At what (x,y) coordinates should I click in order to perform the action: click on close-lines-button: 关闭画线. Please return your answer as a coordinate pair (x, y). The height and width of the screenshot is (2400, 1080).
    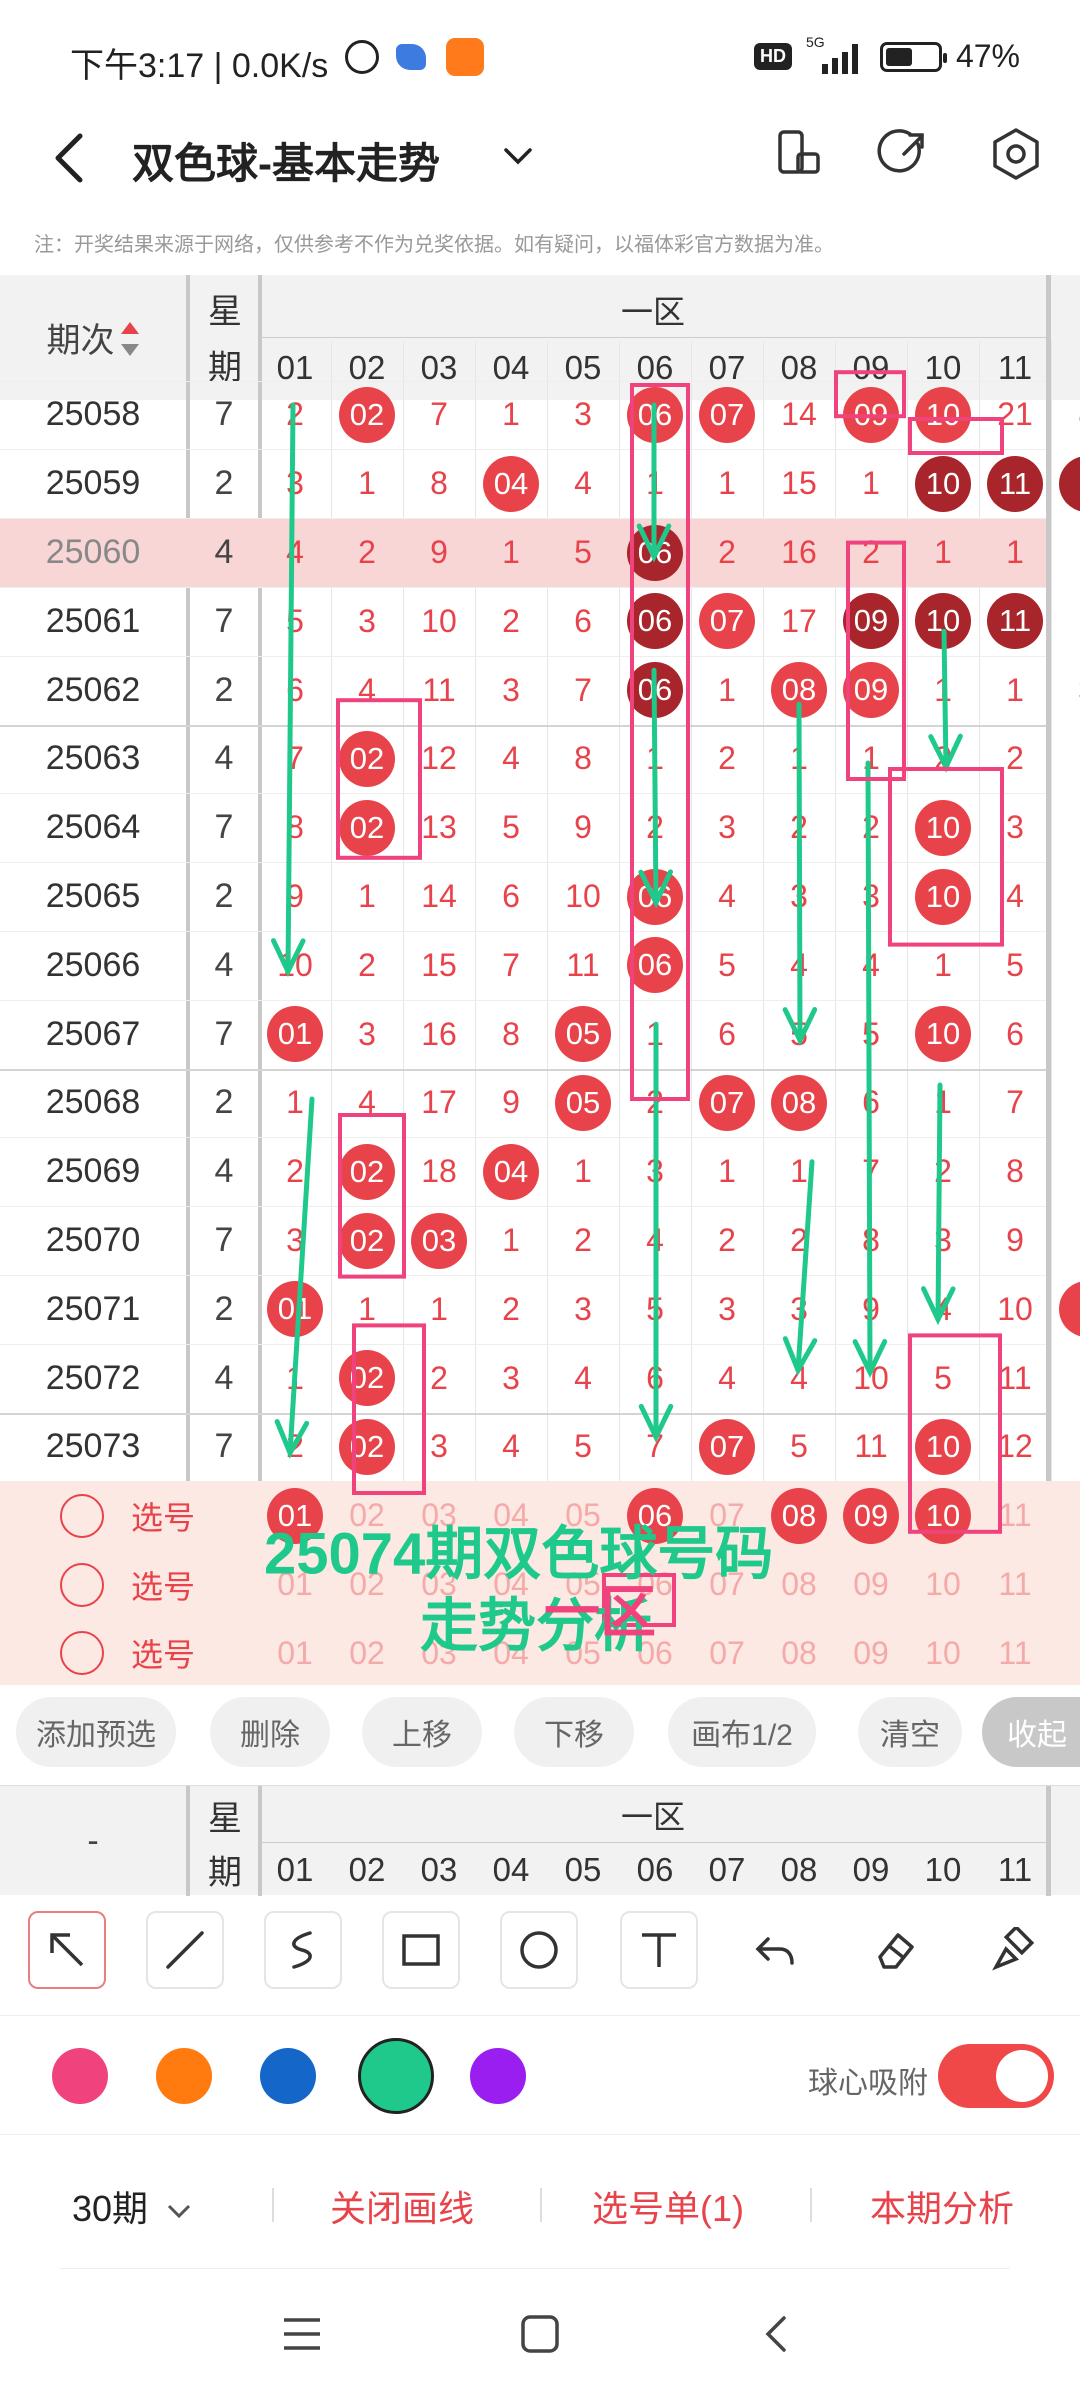
    Looking at the image, I should click on (402, 2206).